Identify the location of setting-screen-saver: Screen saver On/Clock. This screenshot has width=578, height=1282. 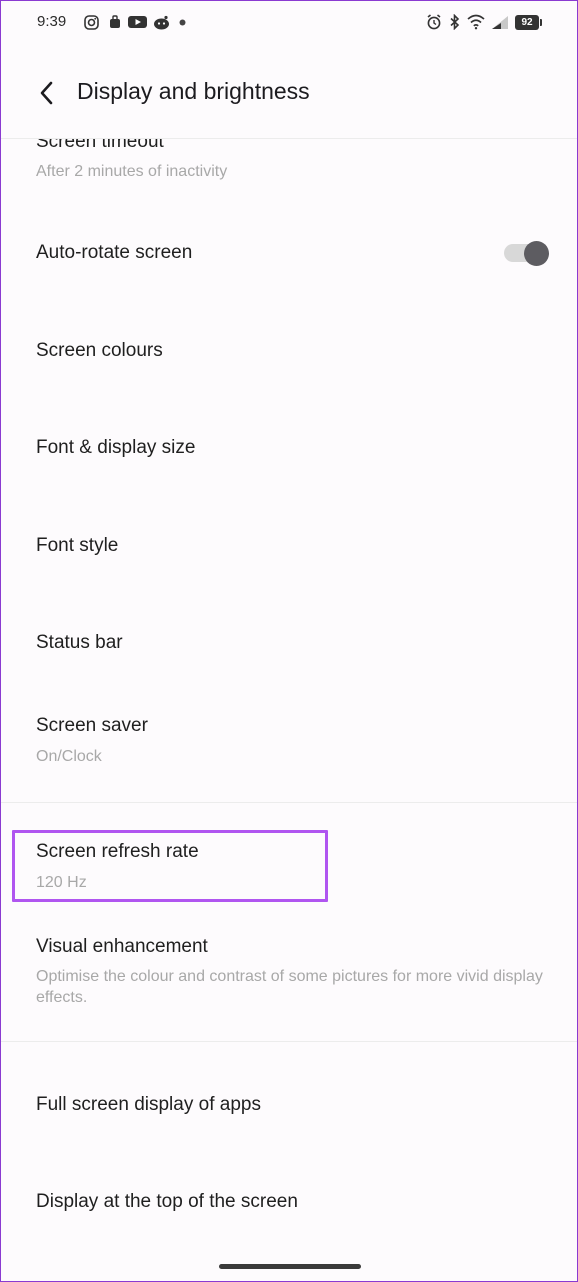
(296, 741).